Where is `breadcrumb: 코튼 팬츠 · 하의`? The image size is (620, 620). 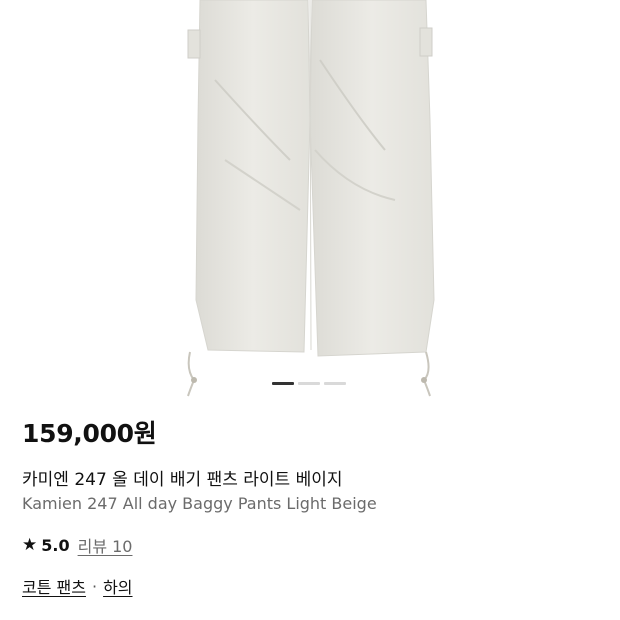 breadcrumb: 코튼 팬츠 · 하의 is located at coordinates (77, 586).